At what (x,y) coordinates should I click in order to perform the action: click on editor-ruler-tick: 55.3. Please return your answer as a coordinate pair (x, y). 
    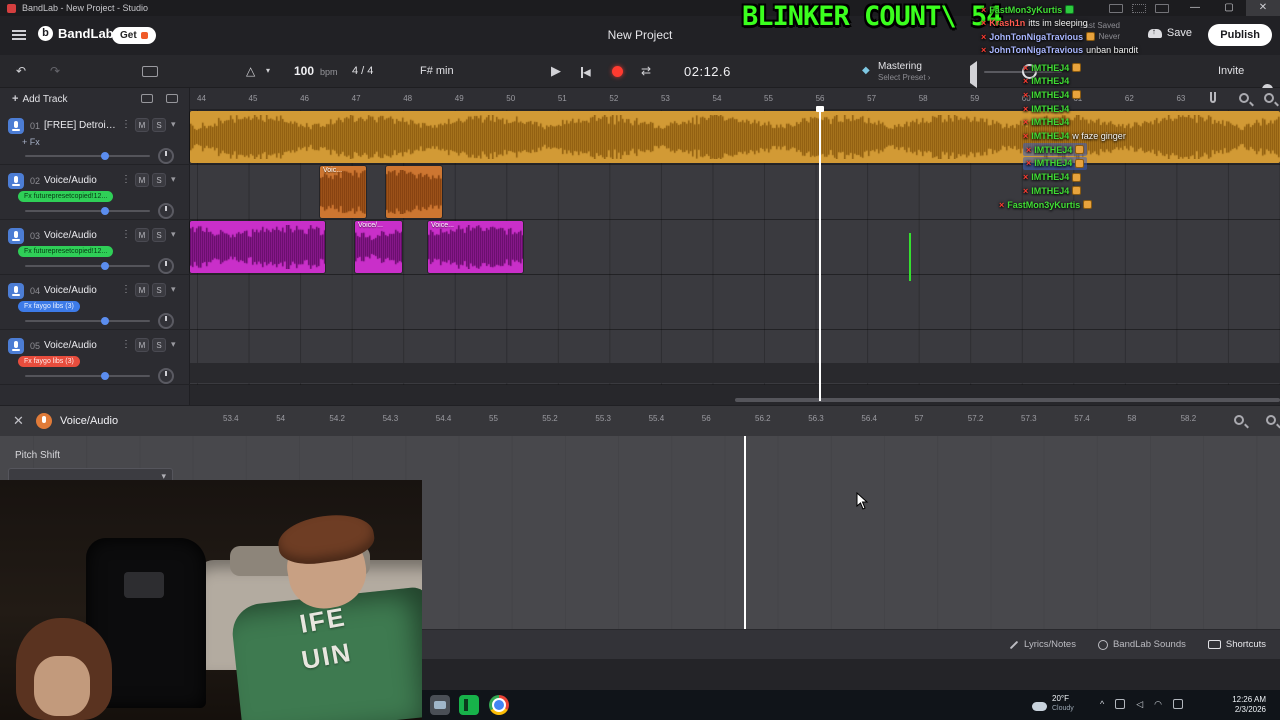
    Looking at the image, I should click on (603, 418).